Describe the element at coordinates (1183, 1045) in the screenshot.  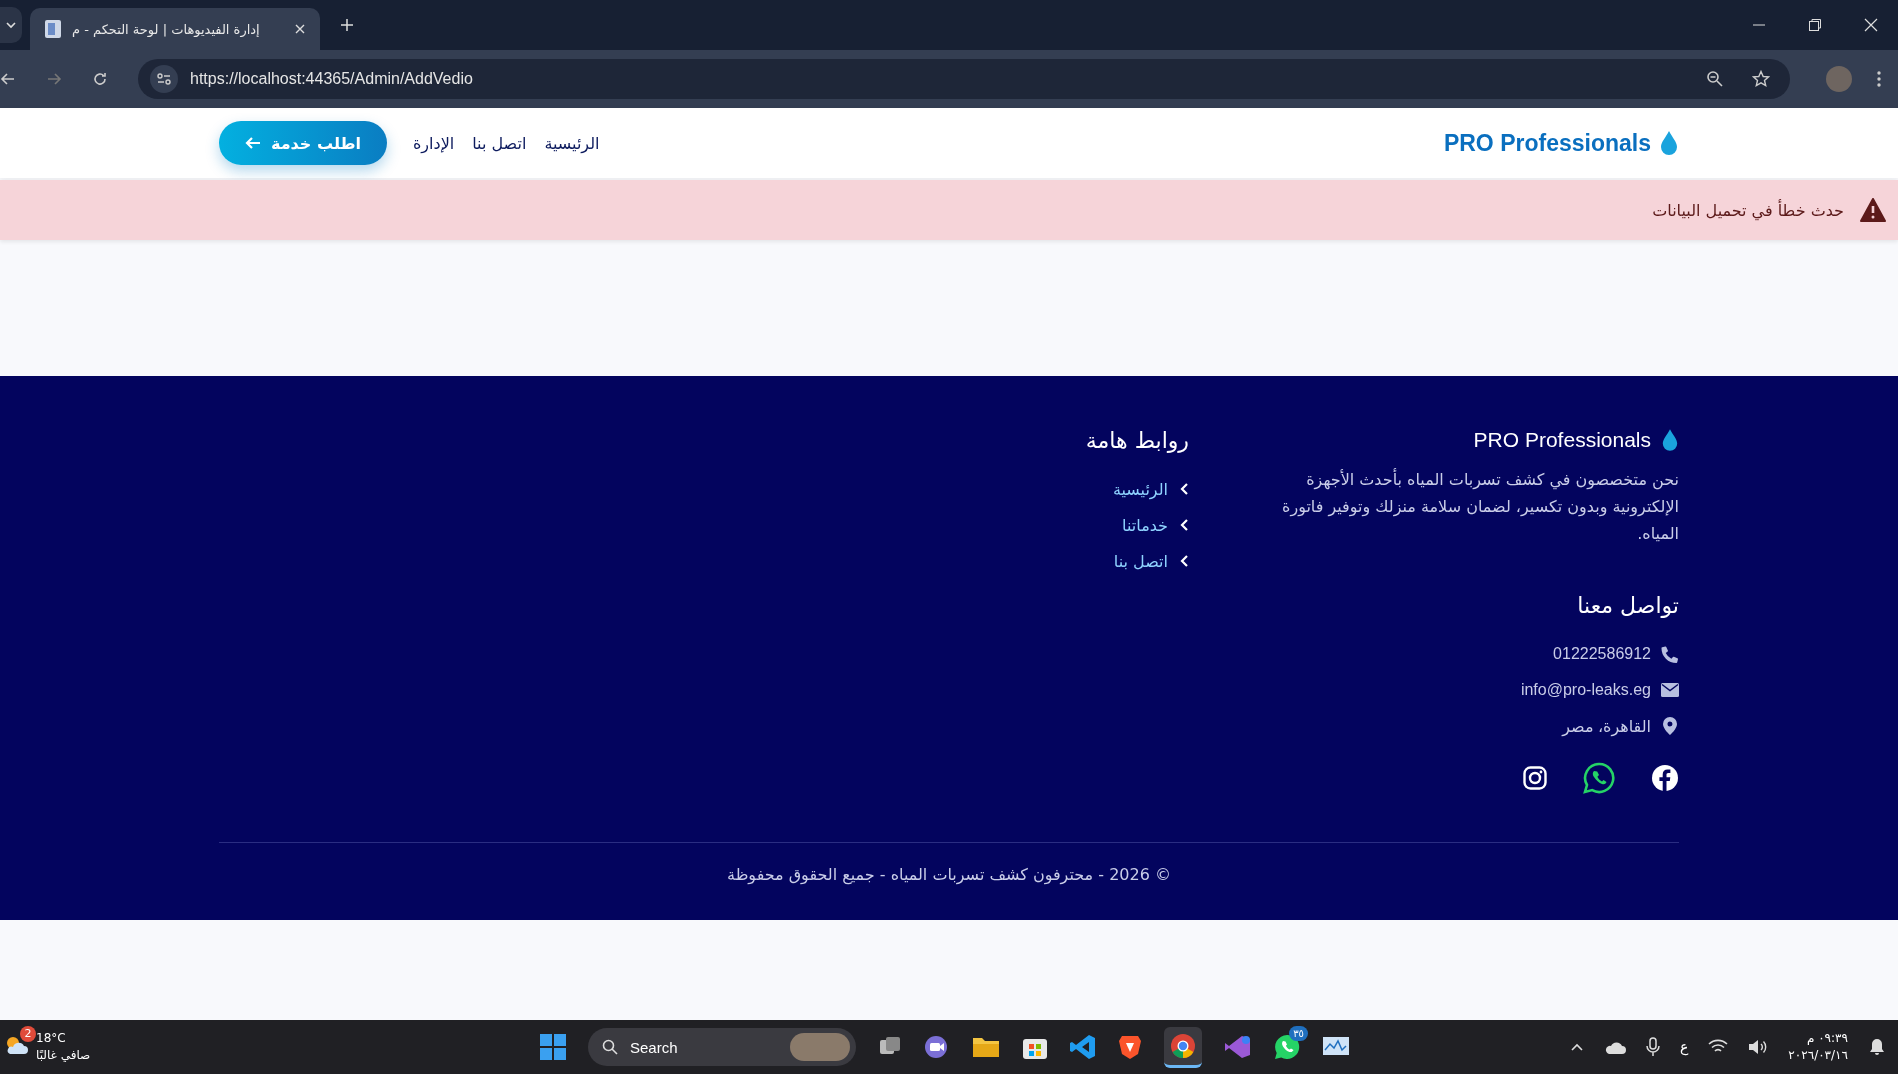
I see `browser-icon` at that location.